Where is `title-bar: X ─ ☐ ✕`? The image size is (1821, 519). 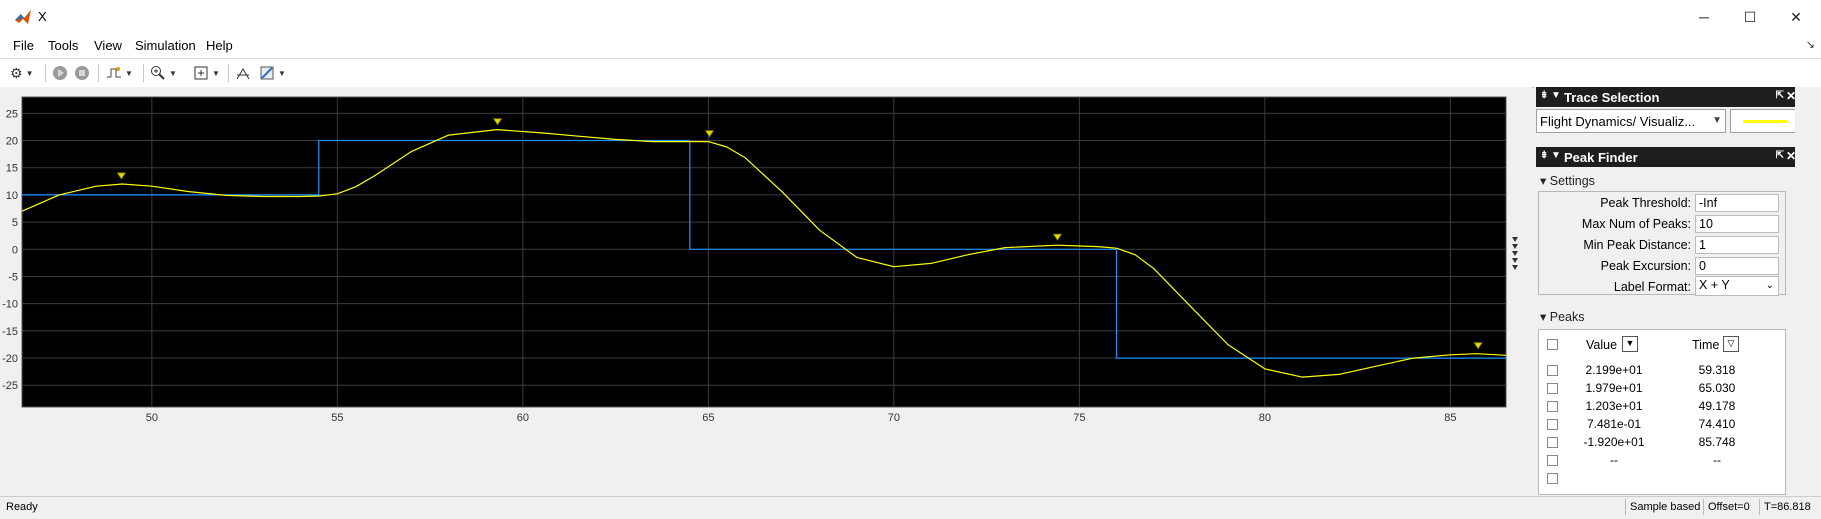
title-bar: X ─ ☐ ✕ is located at coordinates (910, 17).